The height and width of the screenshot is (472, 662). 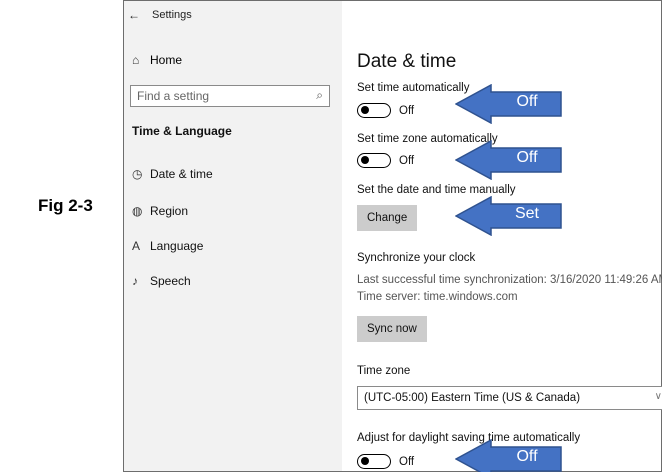 I want to click on sync-heading: Synchronize your clock, so click(x=416, y=258).